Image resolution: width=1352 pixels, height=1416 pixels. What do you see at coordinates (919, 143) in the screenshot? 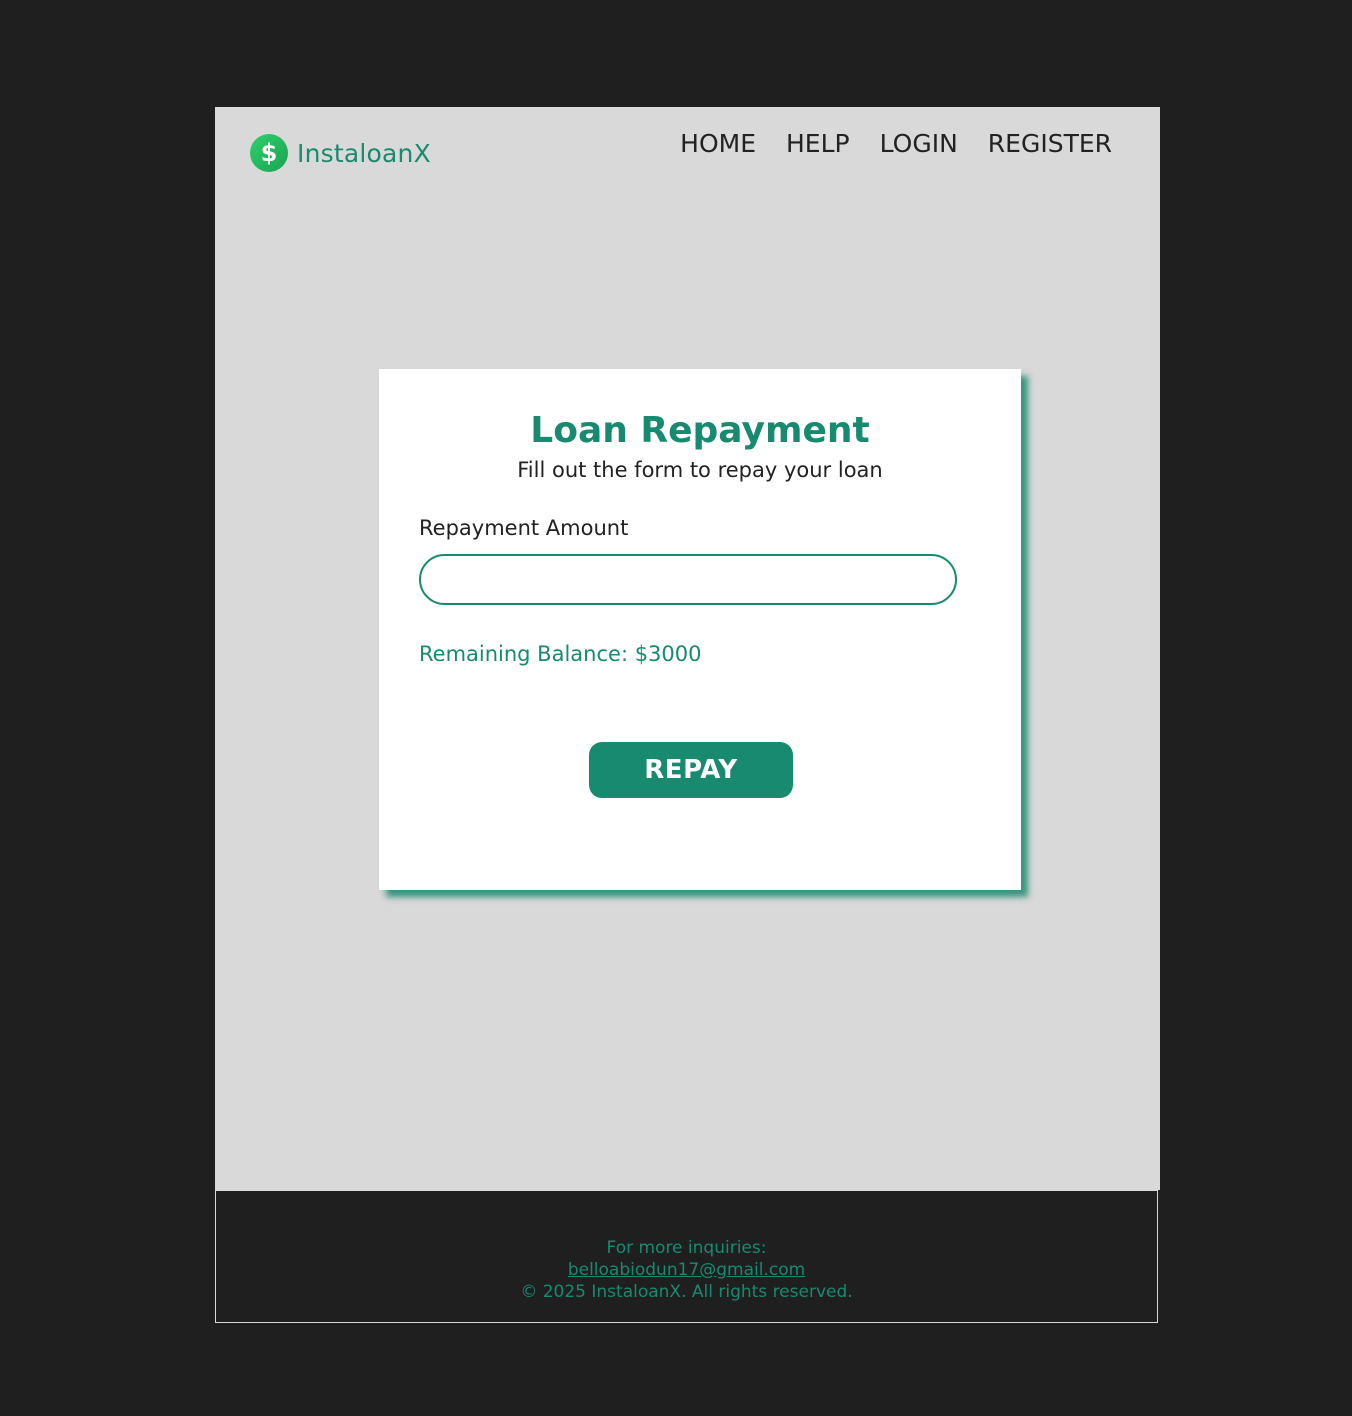
I see `nav-login: LOGIN` at bounding box center [919, 143].